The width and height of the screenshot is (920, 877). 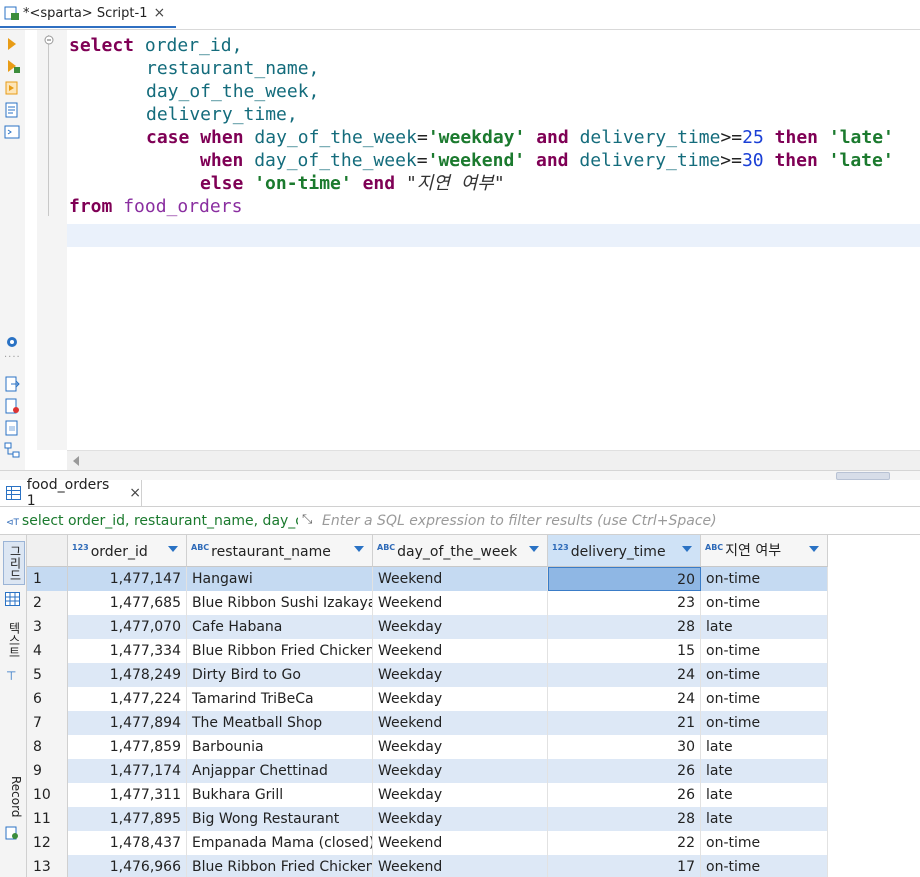 I want to click on table-cell: Blue Ribbon Sushi Izakaya, so click(x=280, y=603).